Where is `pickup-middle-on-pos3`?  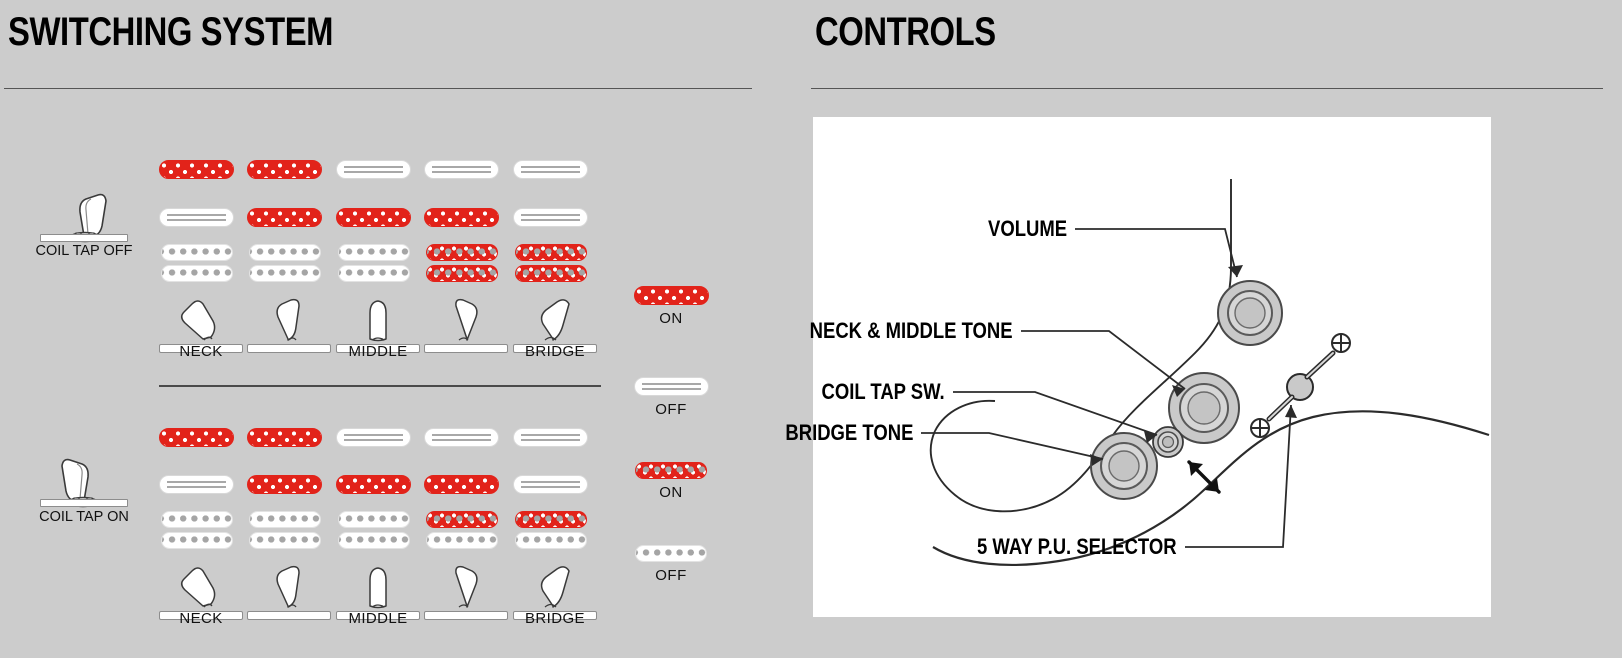 pickup-middle-on-pos3 is located at coordinates (373, 484).